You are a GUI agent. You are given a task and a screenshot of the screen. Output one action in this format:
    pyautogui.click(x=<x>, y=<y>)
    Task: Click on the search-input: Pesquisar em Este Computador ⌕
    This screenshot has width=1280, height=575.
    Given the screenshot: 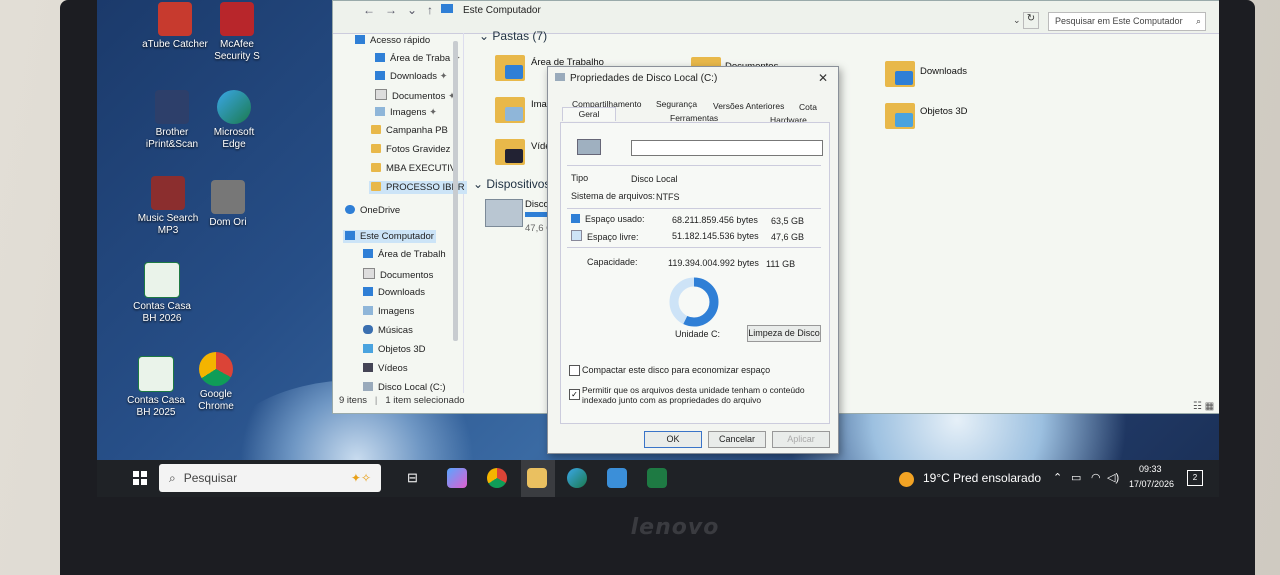 What is the action you would take?
    pyautogui.click(x=1127, y=21)
    